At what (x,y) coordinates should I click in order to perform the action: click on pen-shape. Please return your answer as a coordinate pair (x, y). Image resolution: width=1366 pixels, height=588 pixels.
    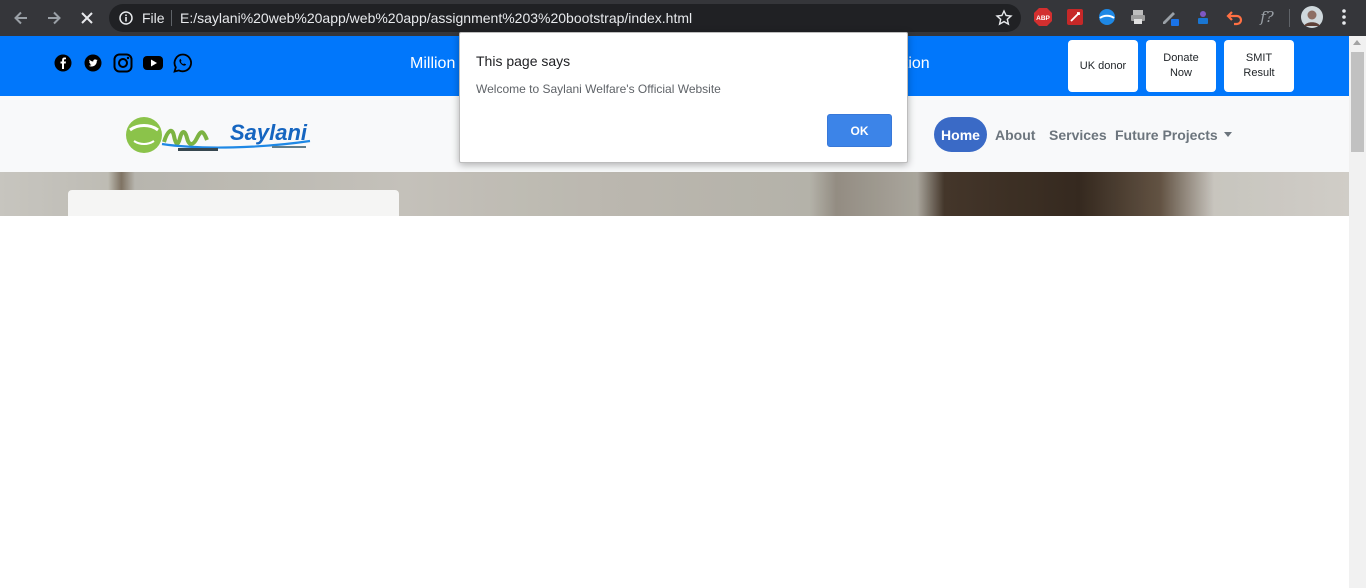
    Looking at the image, I should click on (1171, 19).